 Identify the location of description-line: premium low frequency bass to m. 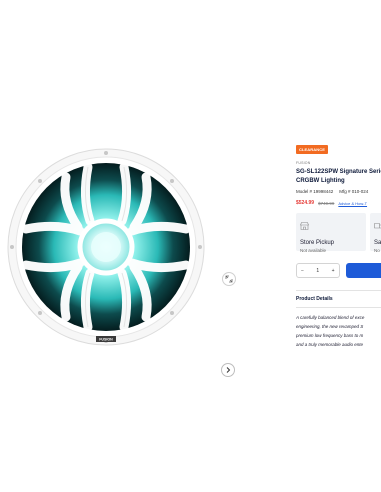
(330, 335).